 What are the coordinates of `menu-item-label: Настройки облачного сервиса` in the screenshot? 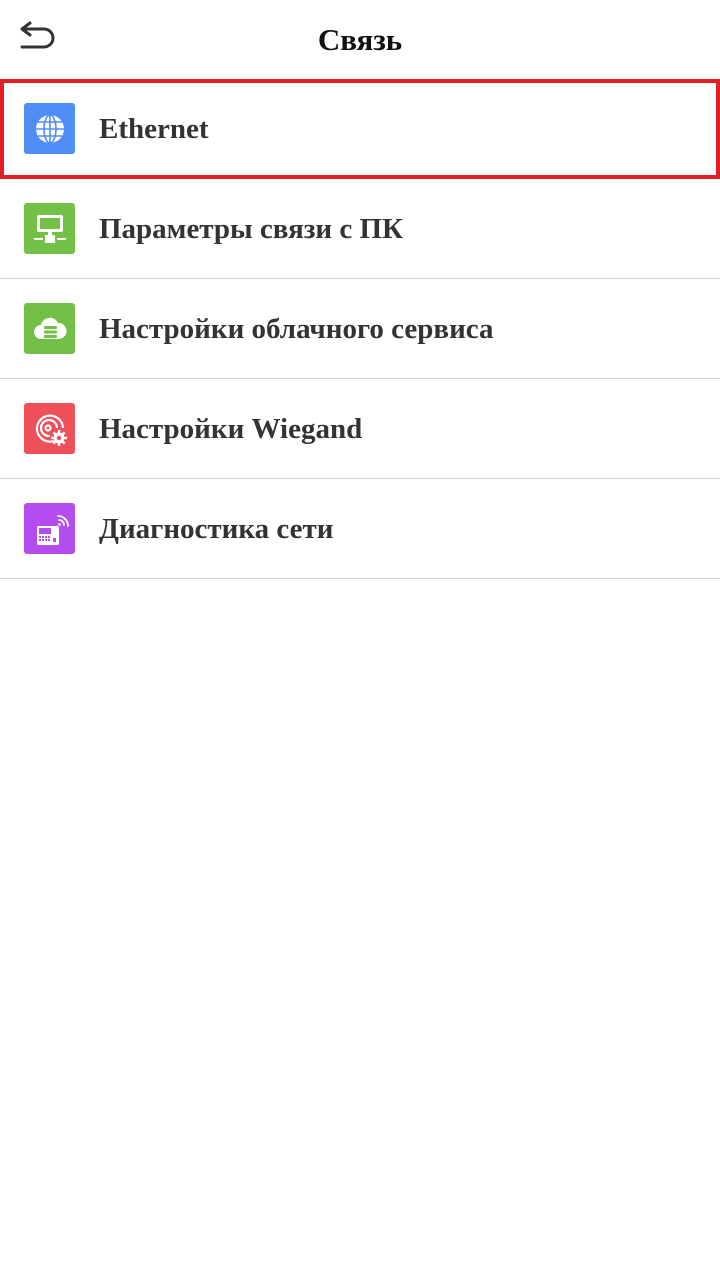 It's located at (296, 329).